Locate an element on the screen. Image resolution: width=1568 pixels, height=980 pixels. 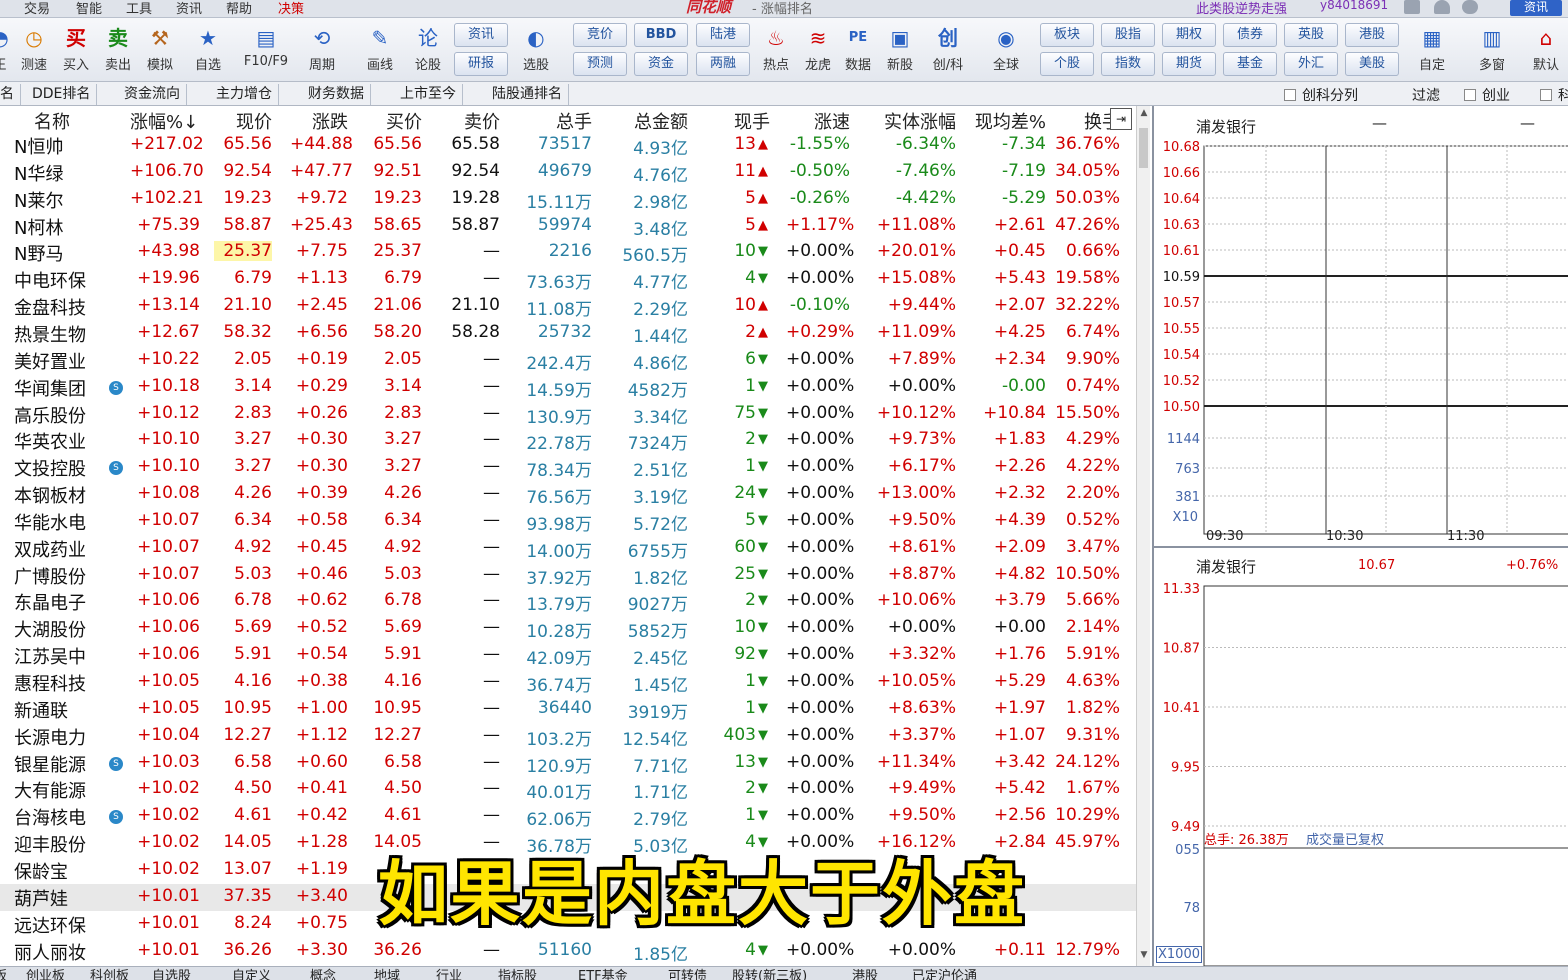
menu-trade: 交易 is located at coordinates (37, 8).